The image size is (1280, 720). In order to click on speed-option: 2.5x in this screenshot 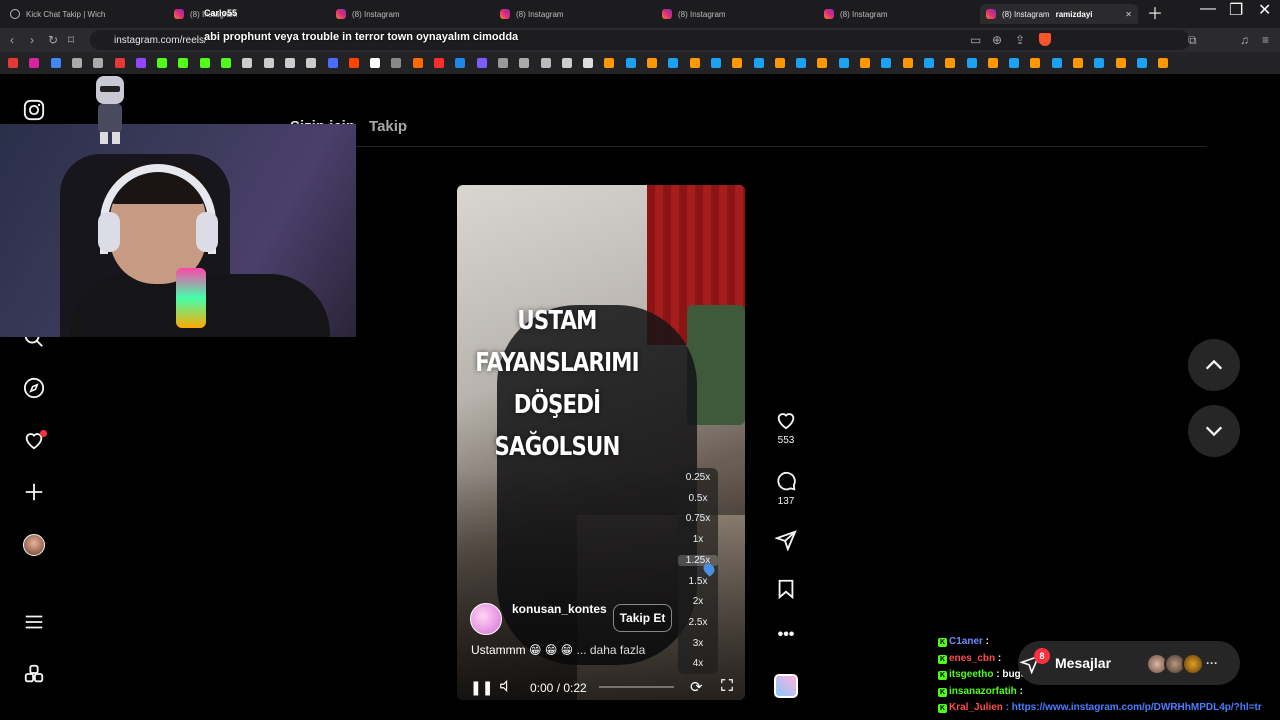, I will do `click(698, 622)`.